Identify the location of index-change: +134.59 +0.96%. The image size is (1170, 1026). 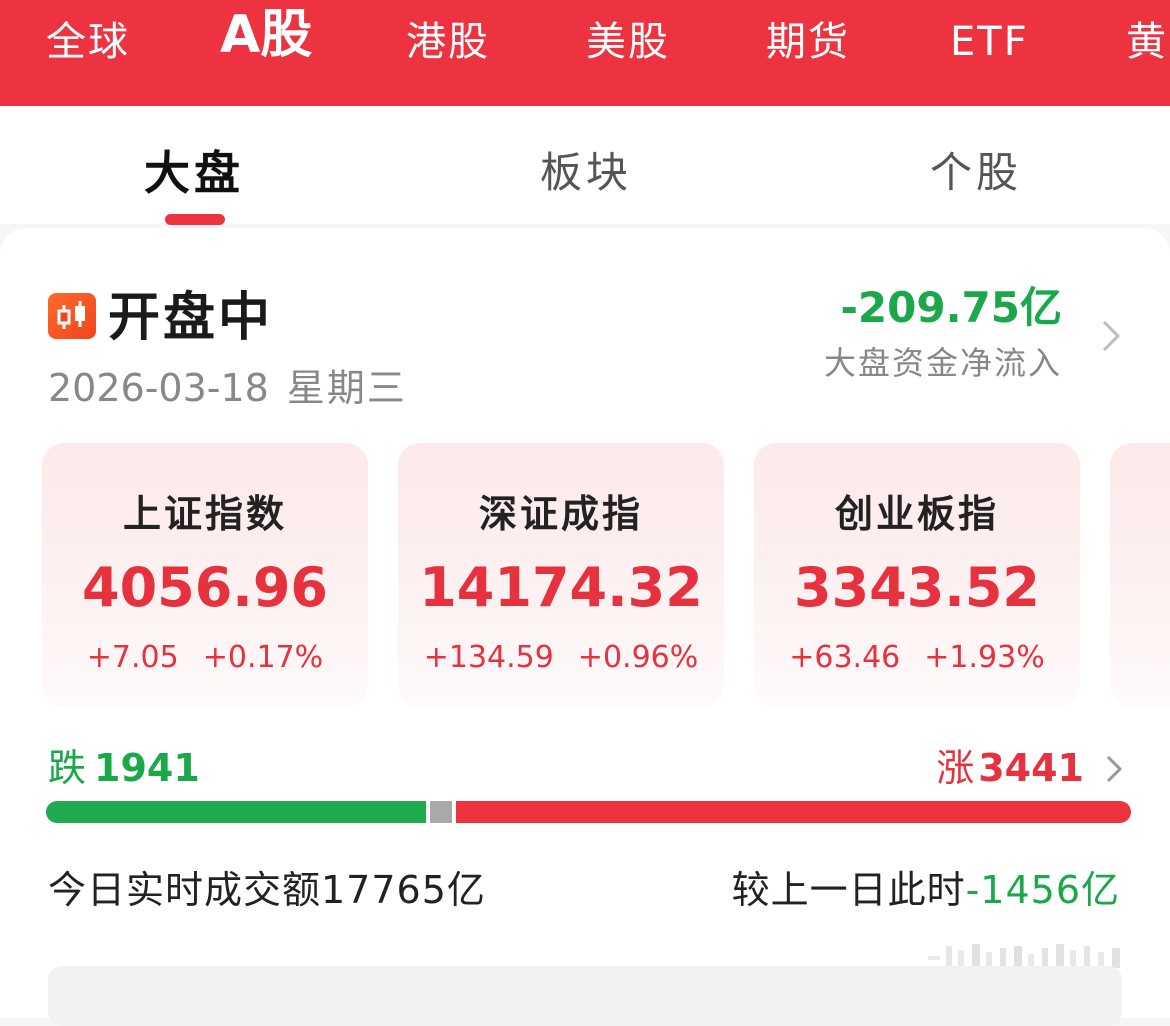
(561, 658).